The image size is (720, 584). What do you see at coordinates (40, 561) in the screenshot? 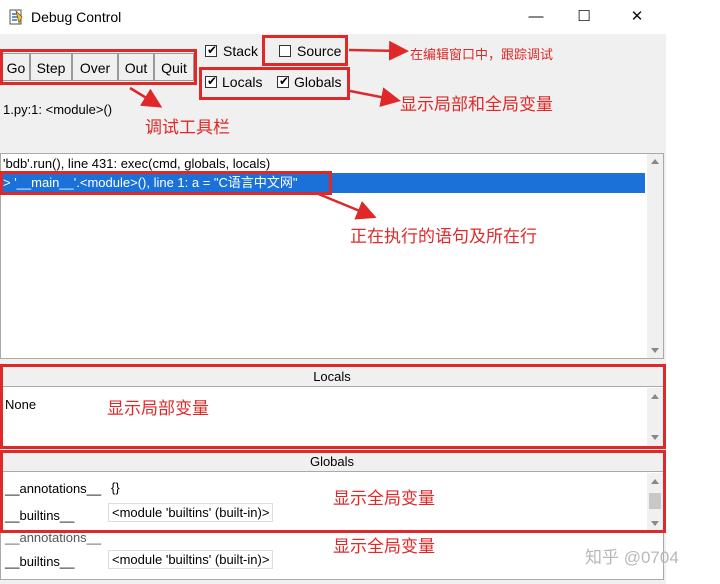
I see `globals-row-name: __builtins__` at bounding box center [40, 561].